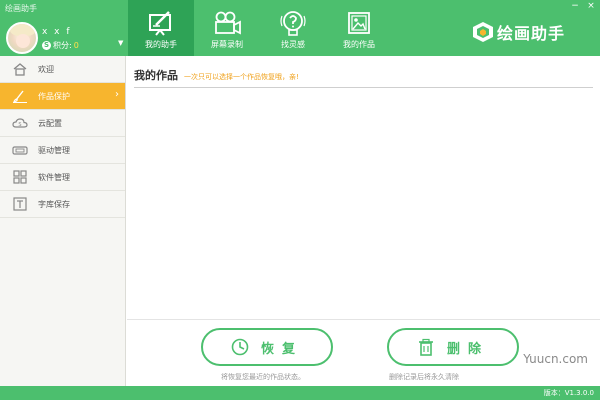 The image size is (600, 400). I want to click on avatar-face, so click(23, 41).